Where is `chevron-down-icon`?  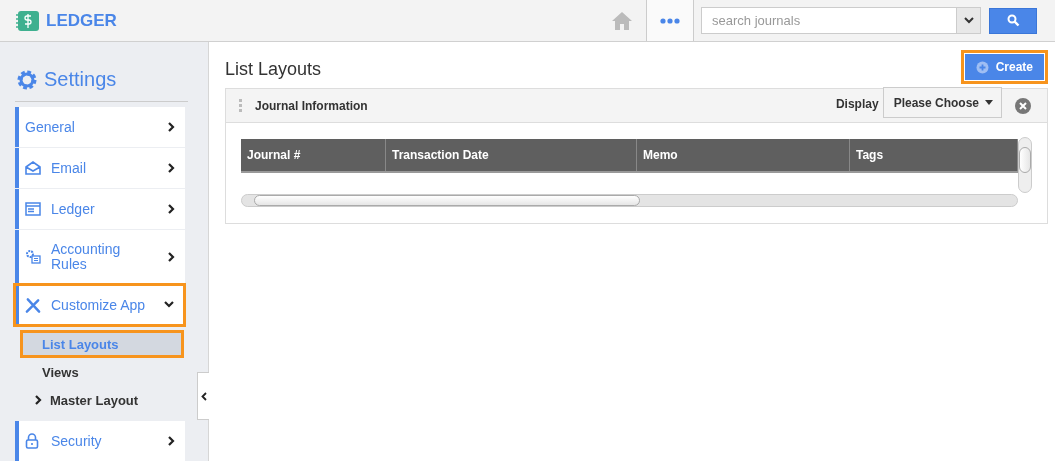 chevron-down-icon is located at coordinates (169, 305).